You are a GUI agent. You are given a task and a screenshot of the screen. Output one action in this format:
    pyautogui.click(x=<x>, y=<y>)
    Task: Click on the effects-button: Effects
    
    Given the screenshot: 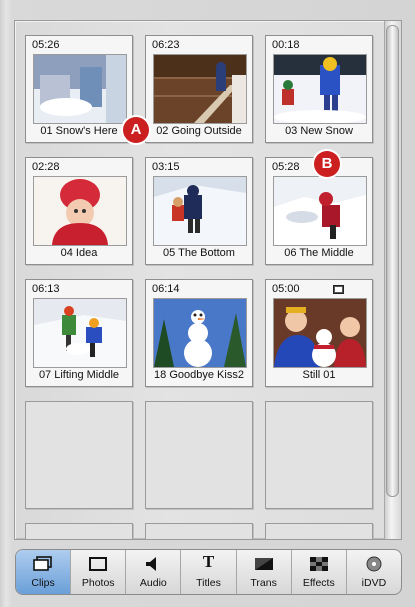 What is the action you would take?
    pyautogui.click(x=319, y=572)
    